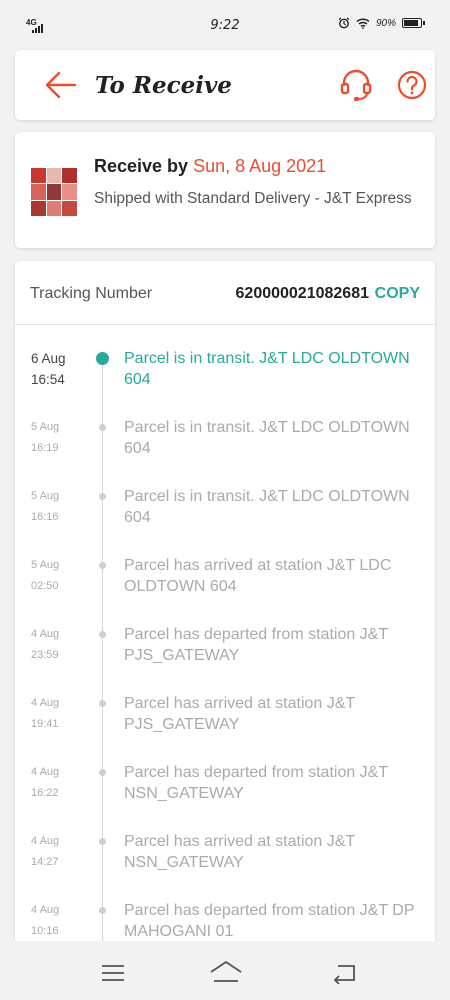 This screenshot has width=450, height=1000. What do you see at coordinates (397, 294) in the screenshot?
I see `copy-button: COPY` at bounding box center [397, 294].